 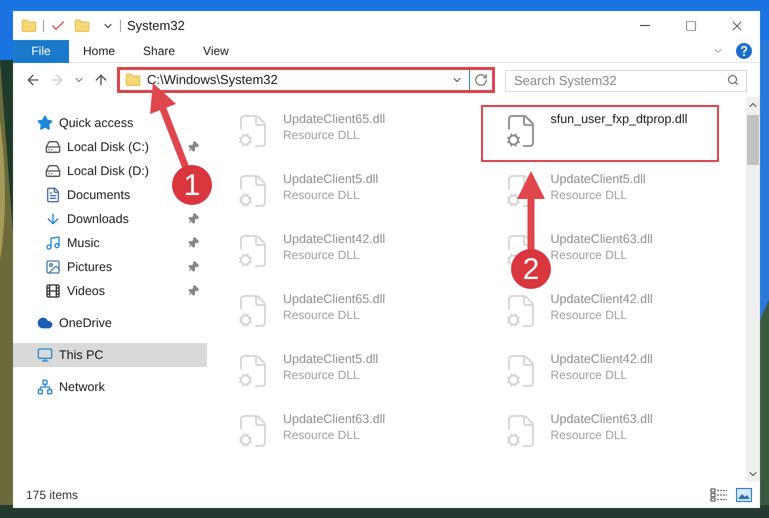 I want to click on file-menu-button: File, so click(x=41, y=51).